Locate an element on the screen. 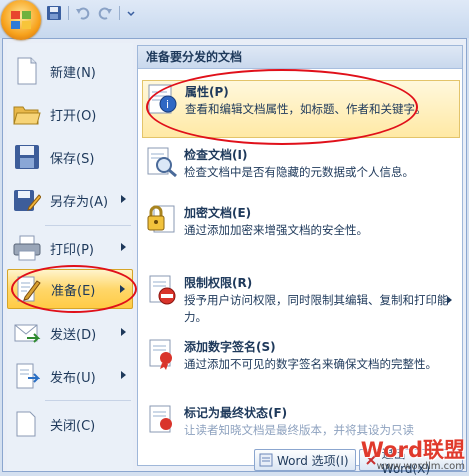 This screenshot has height=476, width=469. submenu-item-description: 通过添加不可见的数字签名来确保文档的完整性。 is located at coordinates (310, 364).